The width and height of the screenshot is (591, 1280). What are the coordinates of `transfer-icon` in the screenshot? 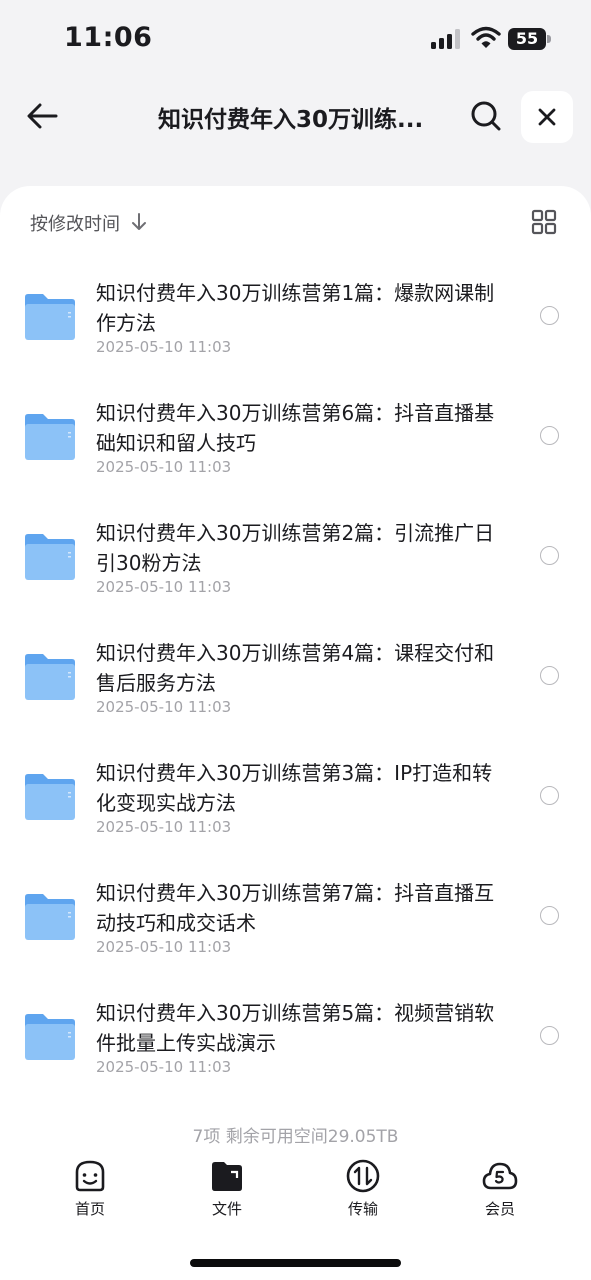 It's located at (363, 1176).